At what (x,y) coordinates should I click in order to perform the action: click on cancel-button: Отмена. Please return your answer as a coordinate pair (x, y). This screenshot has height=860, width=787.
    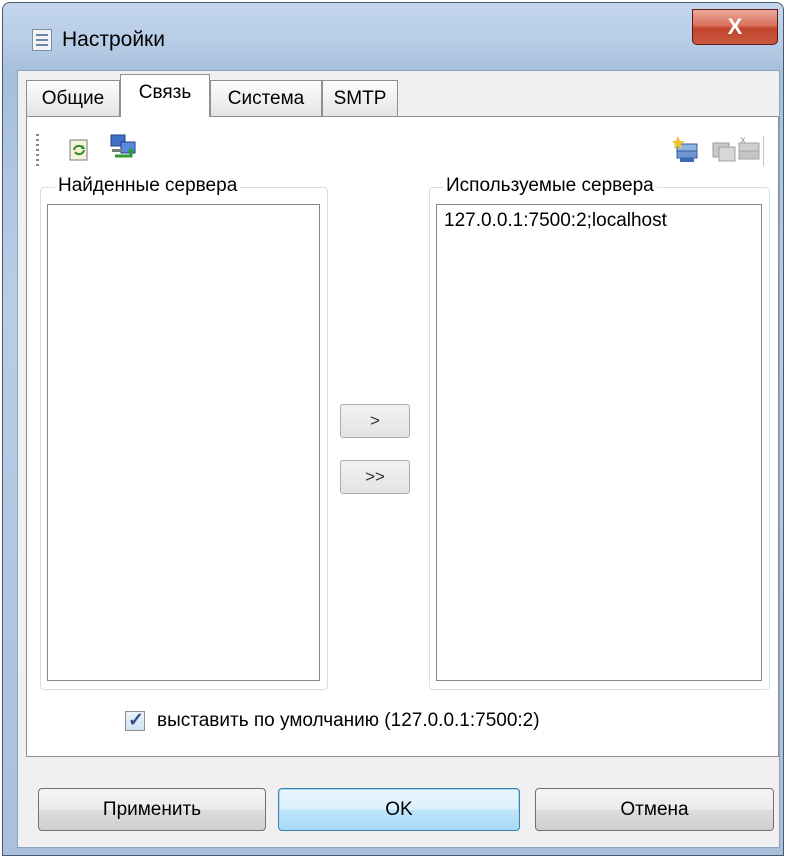
    Looking at the image, I should click on (654, 809).